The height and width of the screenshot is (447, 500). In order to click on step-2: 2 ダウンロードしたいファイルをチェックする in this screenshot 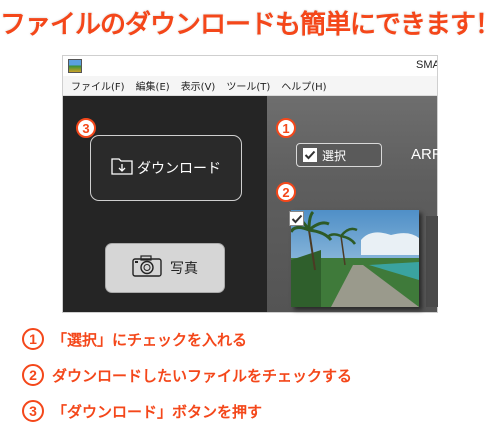, I will do `click(187, 375)`.